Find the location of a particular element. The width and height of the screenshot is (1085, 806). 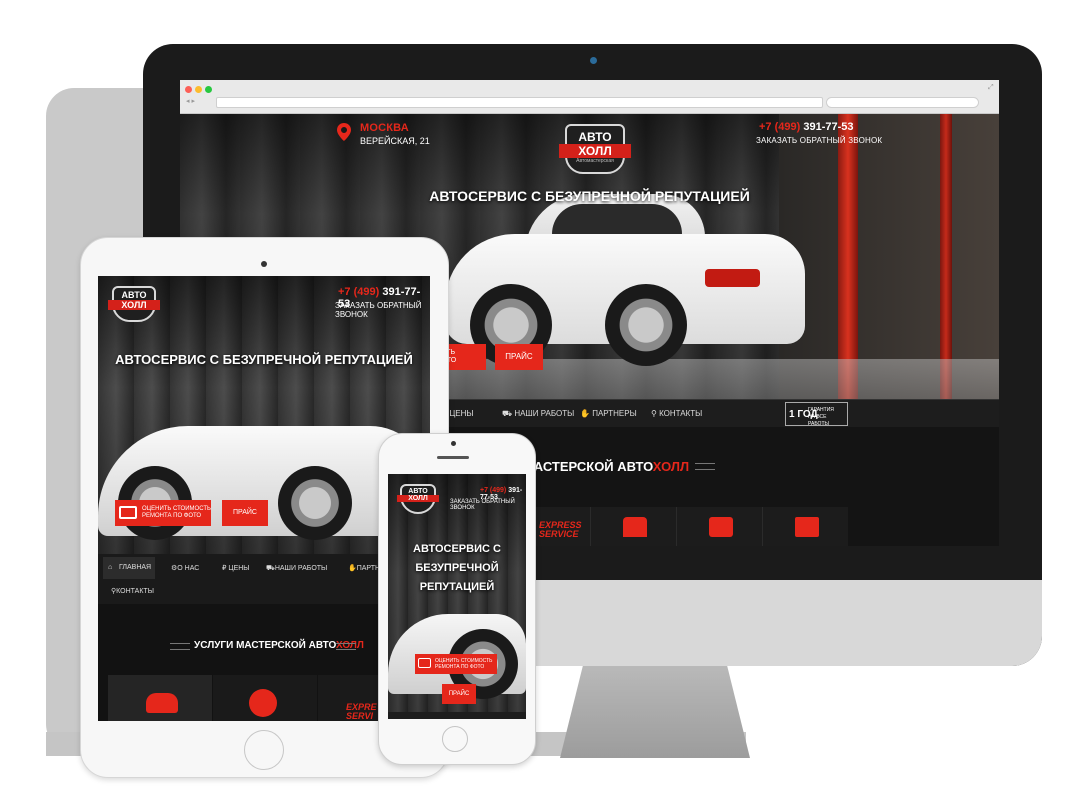

windshield-icon is located at coordinates (807, 527).